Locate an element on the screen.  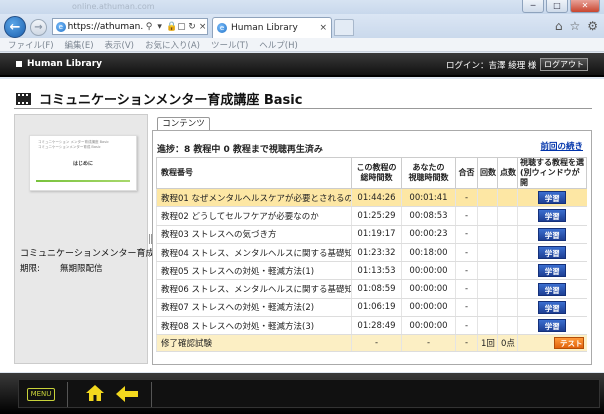
final-action-cell: テスト is located at coordinates (552, 343).